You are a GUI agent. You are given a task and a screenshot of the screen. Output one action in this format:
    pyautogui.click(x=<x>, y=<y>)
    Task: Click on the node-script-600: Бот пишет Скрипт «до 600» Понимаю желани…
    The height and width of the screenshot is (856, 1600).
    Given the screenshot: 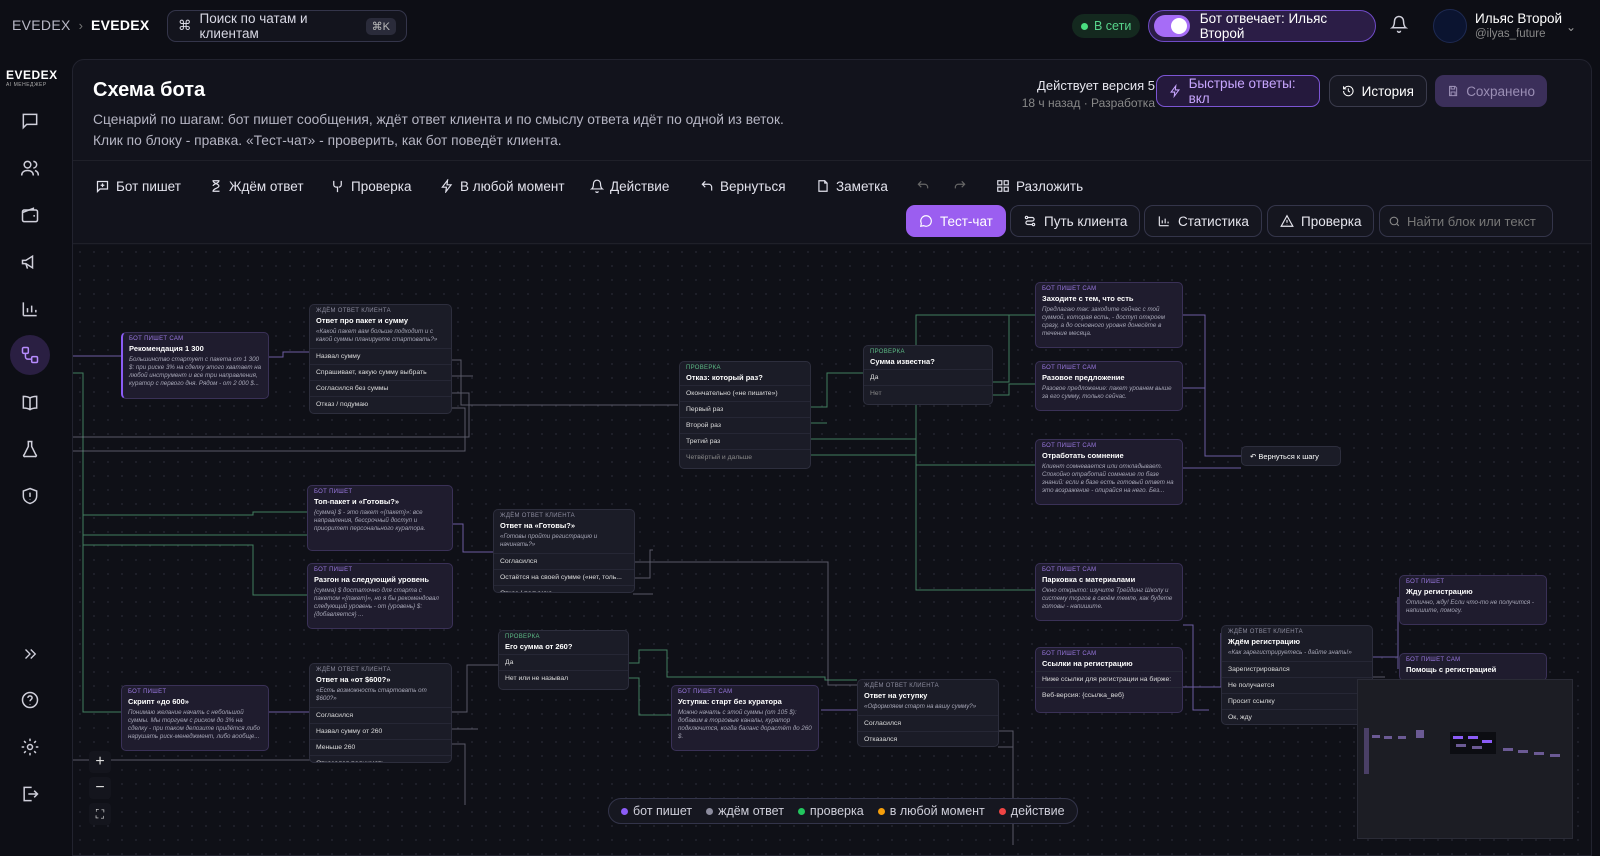 What is the action you would take?
    pyautogui.click(x=195, y=718)
    